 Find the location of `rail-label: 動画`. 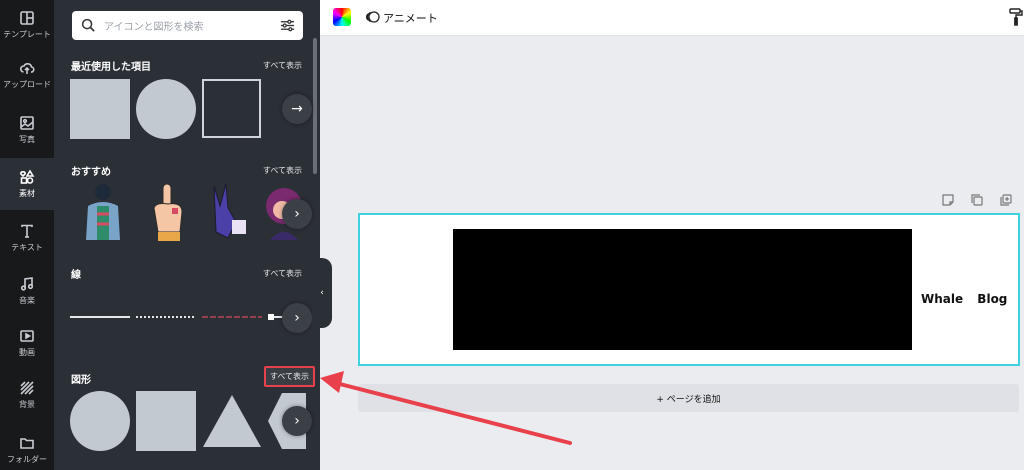

rail-label: 動画 is located at coordinates (27, 352).